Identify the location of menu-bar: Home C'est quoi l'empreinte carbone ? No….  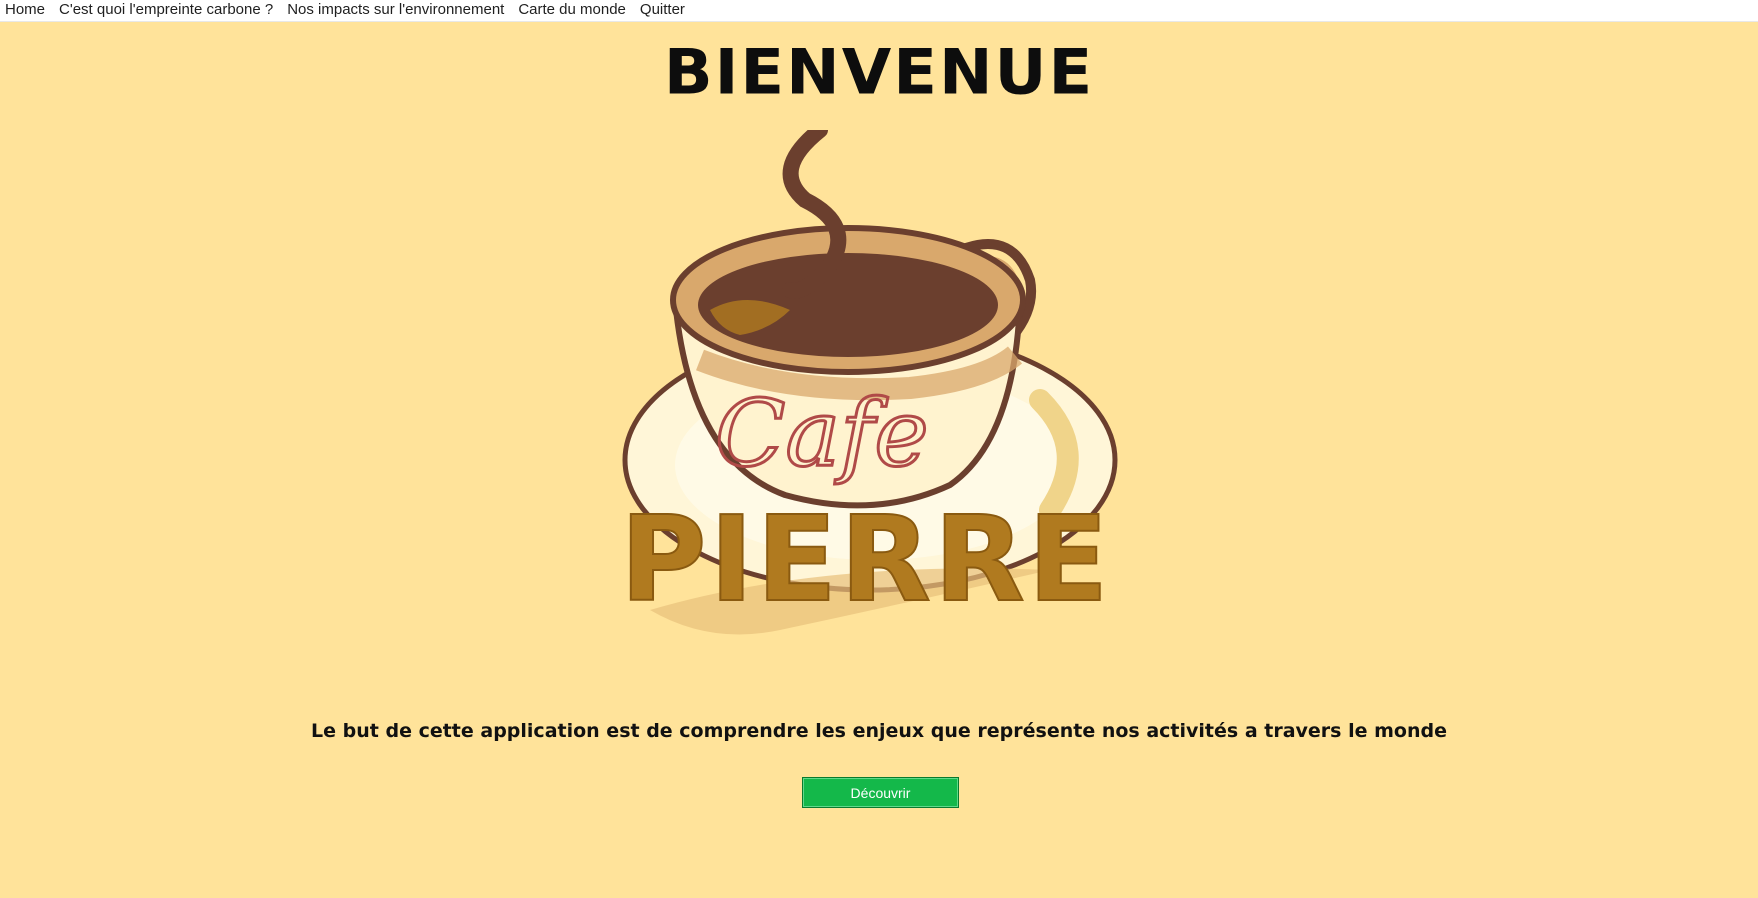
(879, 11).